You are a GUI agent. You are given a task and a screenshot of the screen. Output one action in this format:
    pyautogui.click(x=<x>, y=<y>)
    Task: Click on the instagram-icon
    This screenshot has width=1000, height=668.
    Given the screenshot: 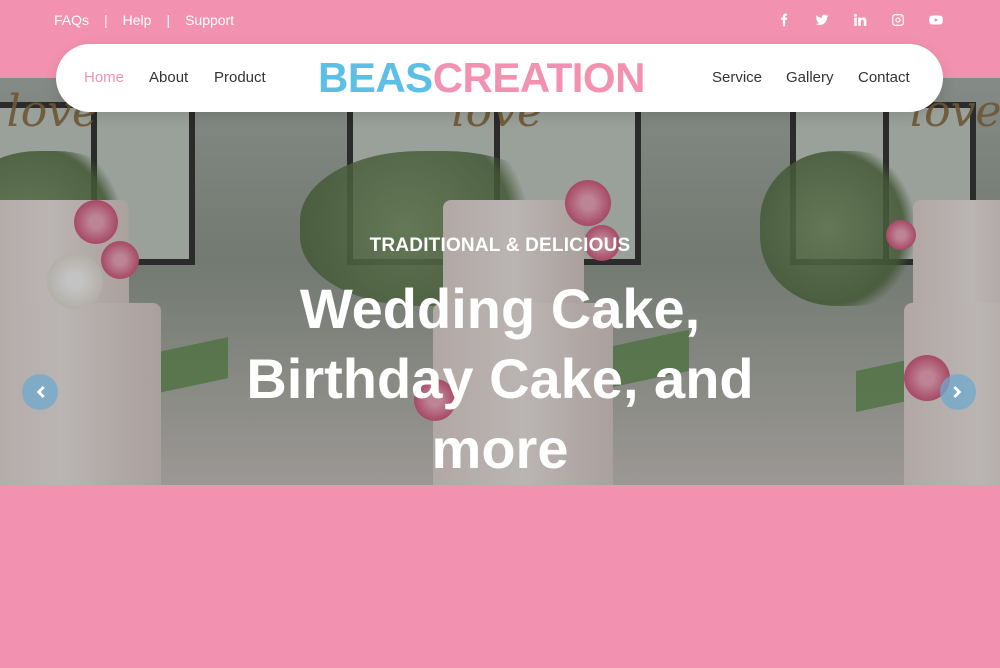 What is the action you would take?
    pyautogui.click(x=898, y=20)
    